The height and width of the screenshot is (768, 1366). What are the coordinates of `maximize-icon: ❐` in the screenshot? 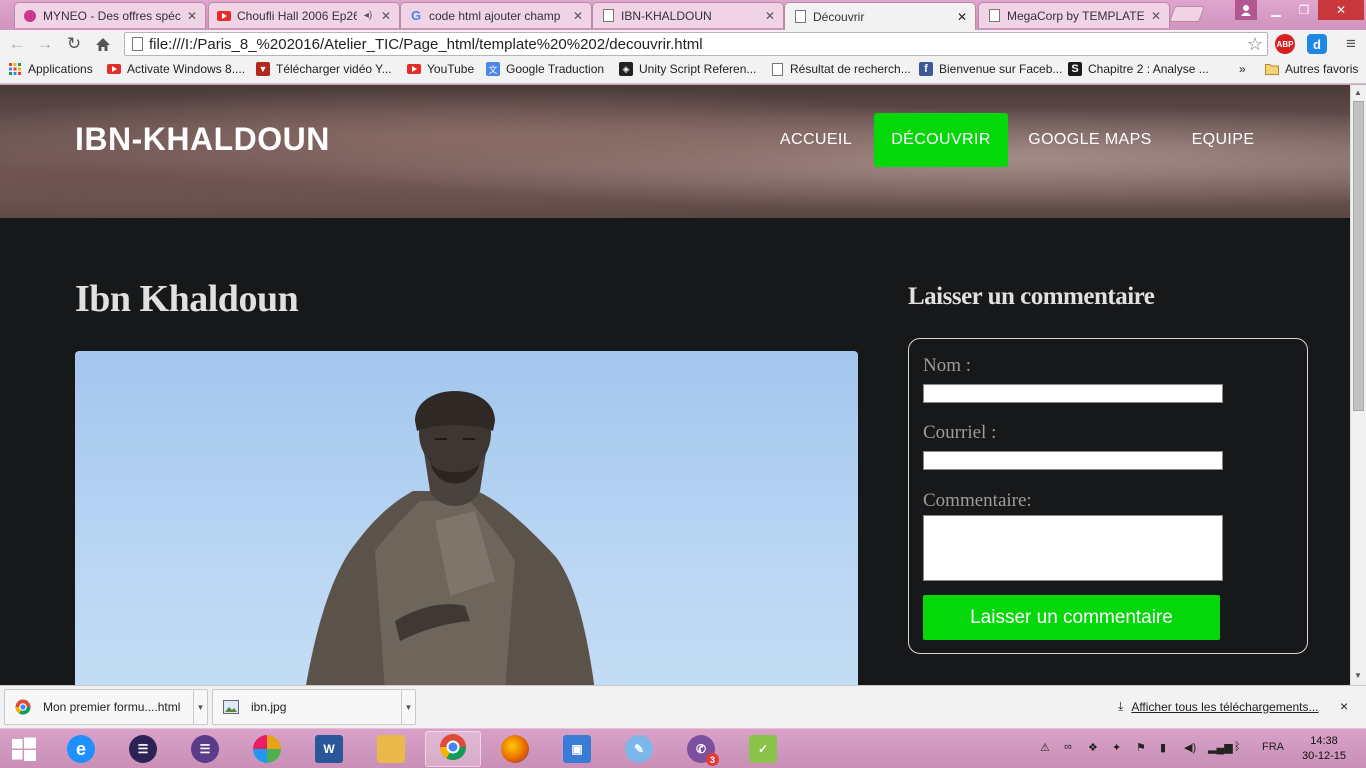 It's located at (1304, 10).